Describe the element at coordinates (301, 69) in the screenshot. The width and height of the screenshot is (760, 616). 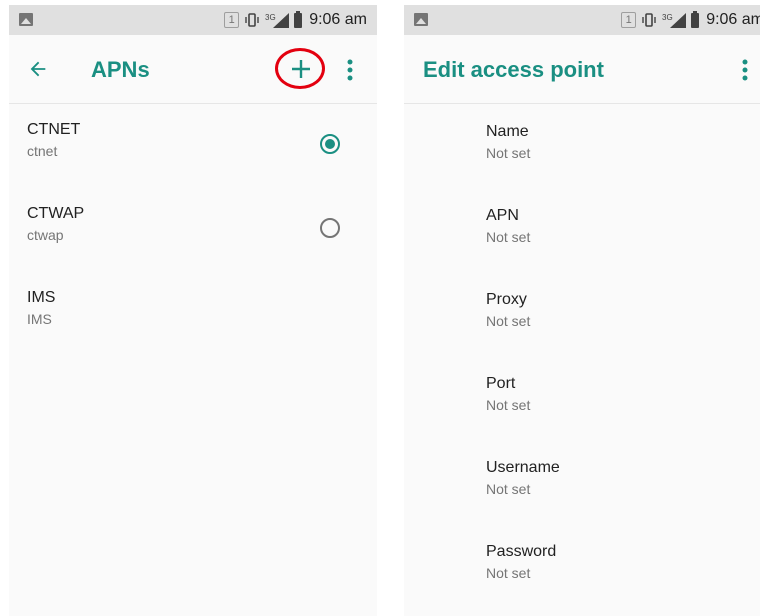
I see `add-icon` at that location.